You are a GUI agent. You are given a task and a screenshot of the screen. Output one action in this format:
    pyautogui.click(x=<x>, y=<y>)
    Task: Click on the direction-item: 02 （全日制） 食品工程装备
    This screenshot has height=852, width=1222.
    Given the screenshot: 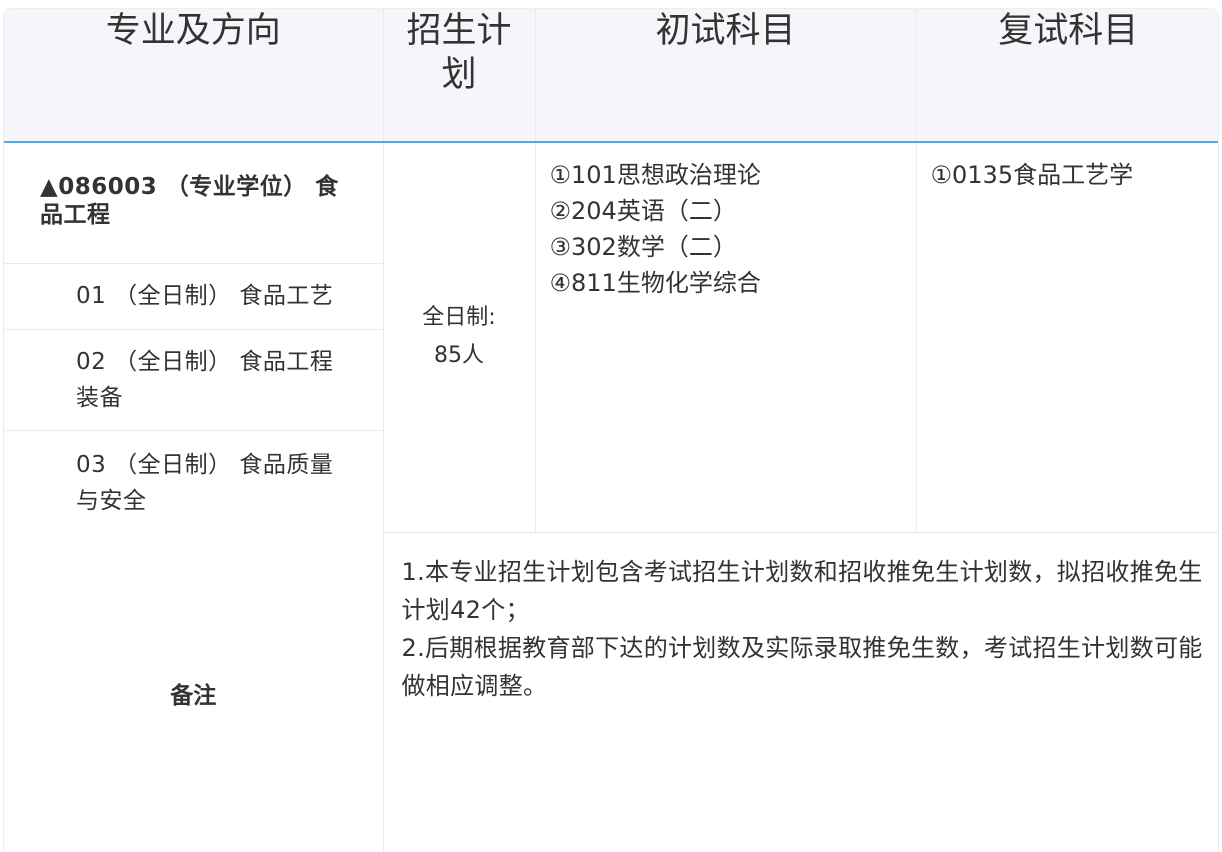 What is the action you would take?
    pyautogui.click(x=193, y=380)
    